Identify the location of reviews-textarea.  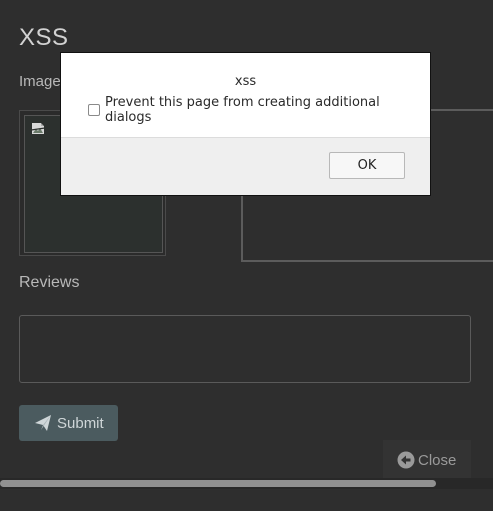
(245, 349).